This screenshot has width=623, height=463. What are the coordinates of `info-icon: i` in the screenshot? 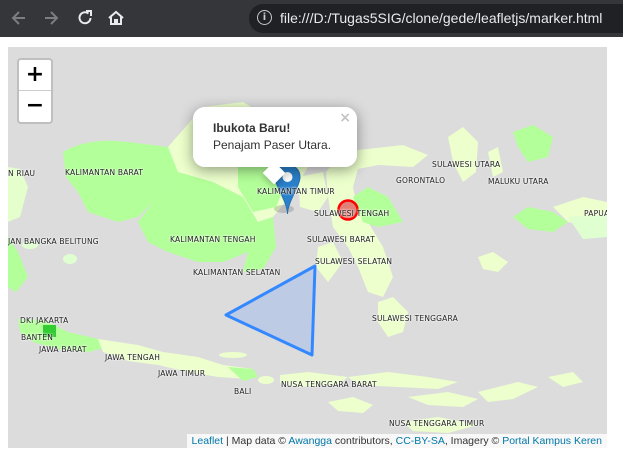 It's located at (264, 17).